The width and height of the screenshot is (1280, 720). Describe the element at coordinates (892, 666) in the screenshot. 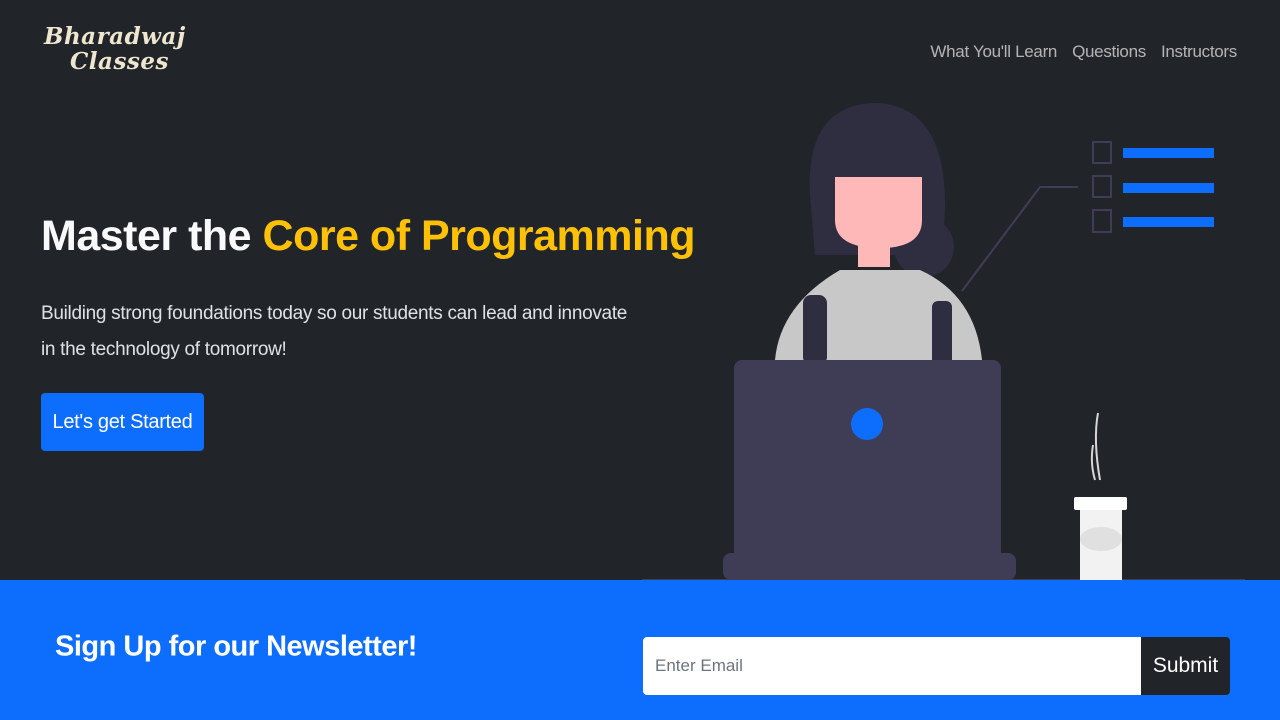

I see `email-input` at that location.